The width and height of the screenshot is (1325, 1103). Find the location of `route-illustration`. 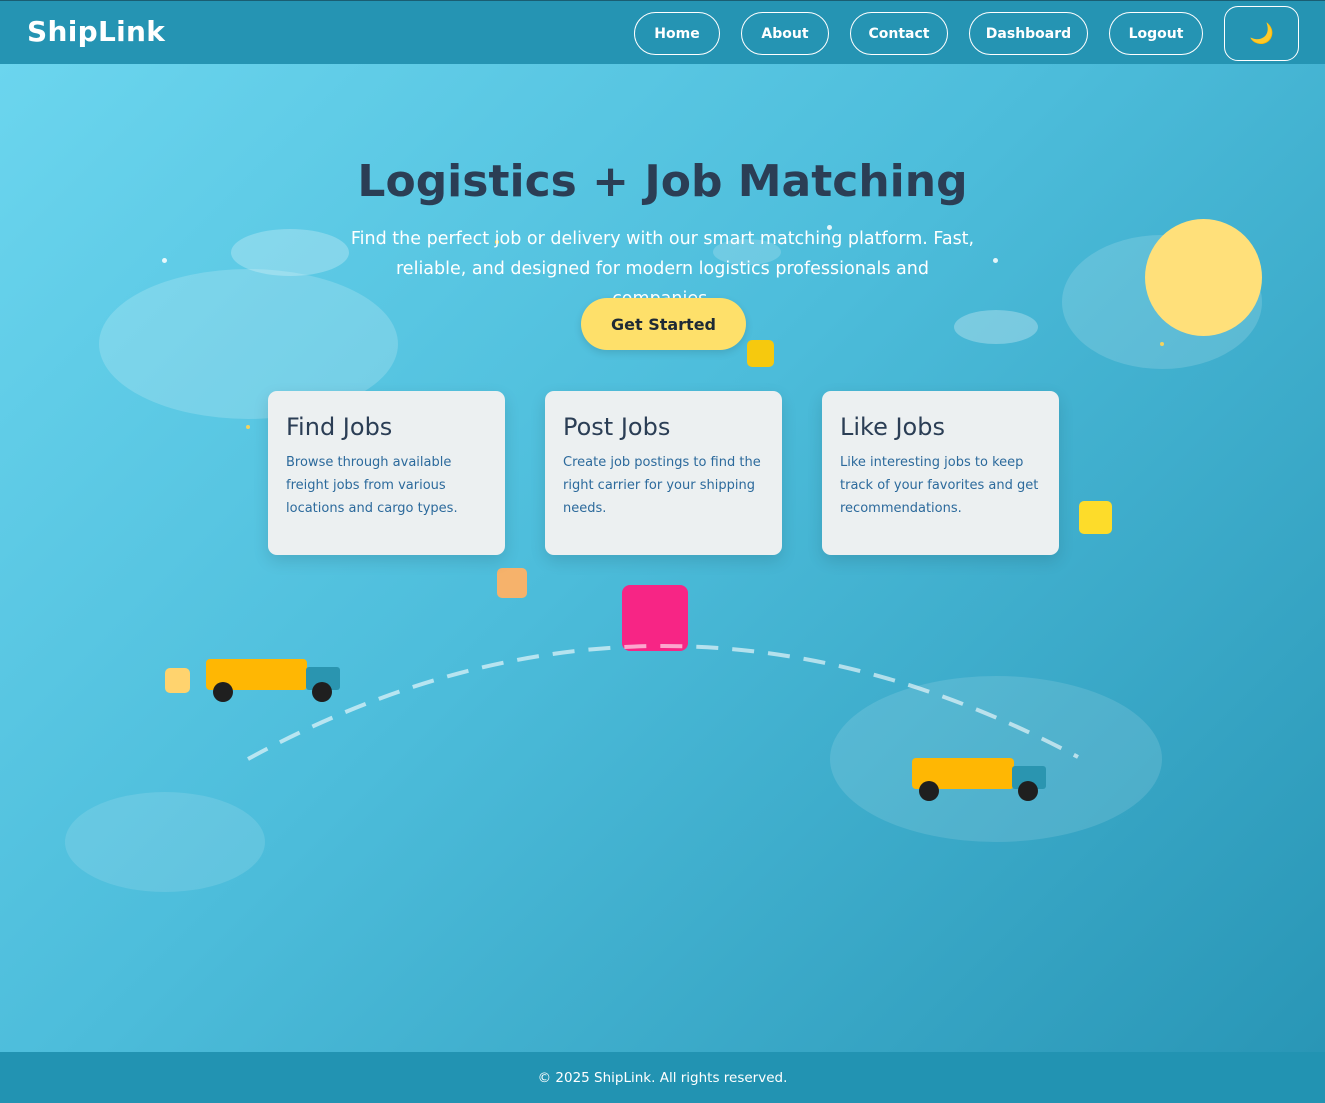

route-illustration is located at coordinates (642, 722).